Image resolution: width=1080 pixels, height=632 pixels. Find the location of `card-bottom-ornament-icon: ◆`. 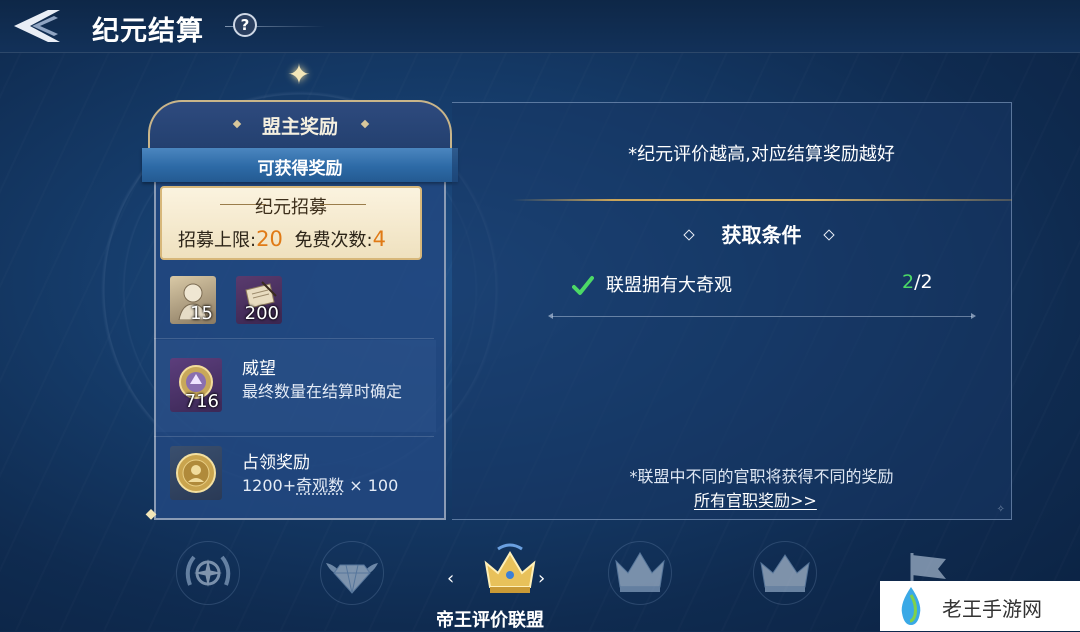

card-bottom-ornament-icon: ◆ is located at coordinates (151, 514).